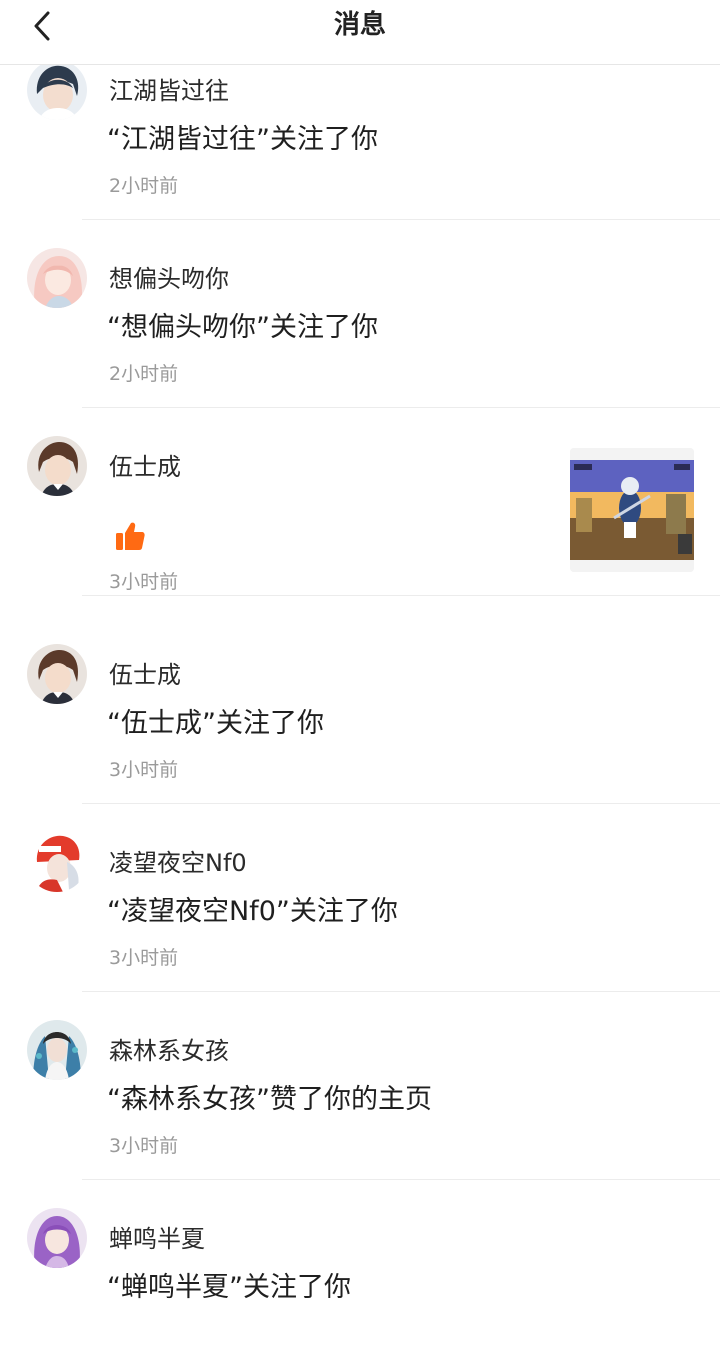 Image resolution: width=720 pixels, height=1368 pixels. Describe the element at coordinates (401, 595) in the screenshot. I see `divider` at that location.